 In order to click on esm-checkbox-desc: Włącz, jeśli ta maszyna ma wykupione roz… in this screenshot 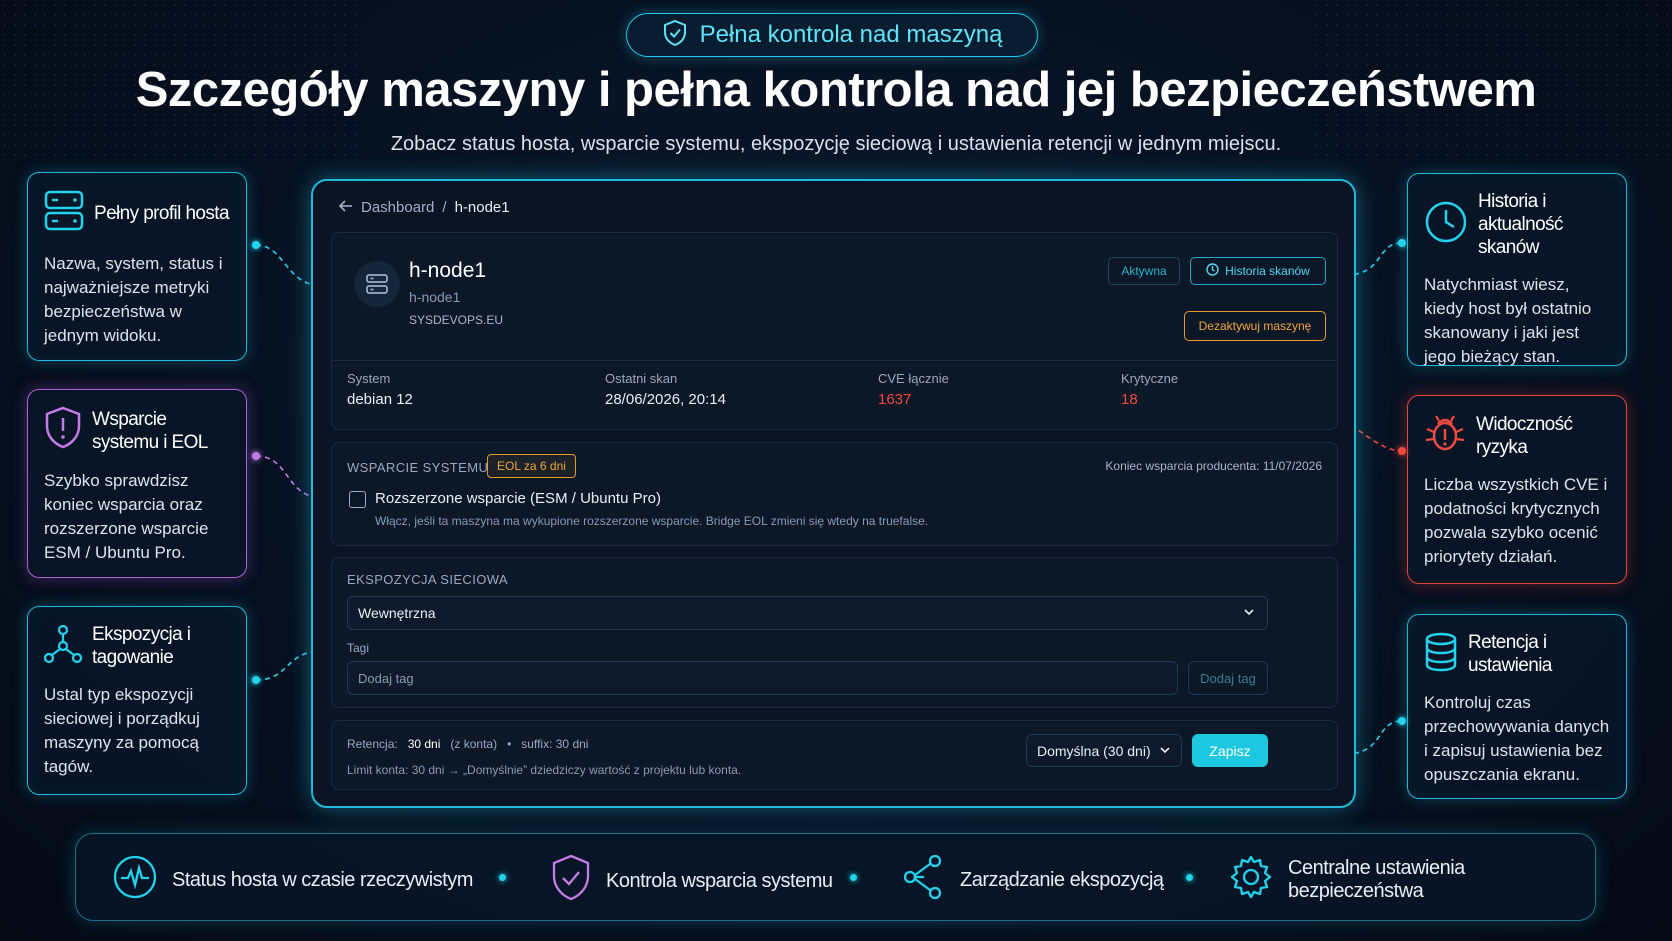, I will do `click(652, 521)`.